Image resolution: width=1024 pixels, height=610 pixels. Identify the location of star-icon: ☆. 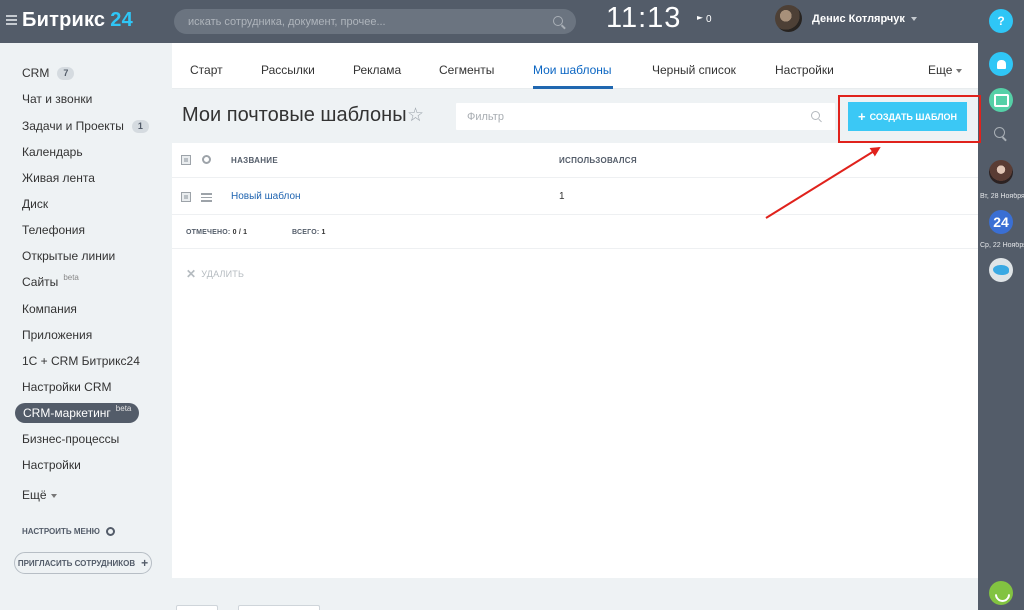
(415, 115).